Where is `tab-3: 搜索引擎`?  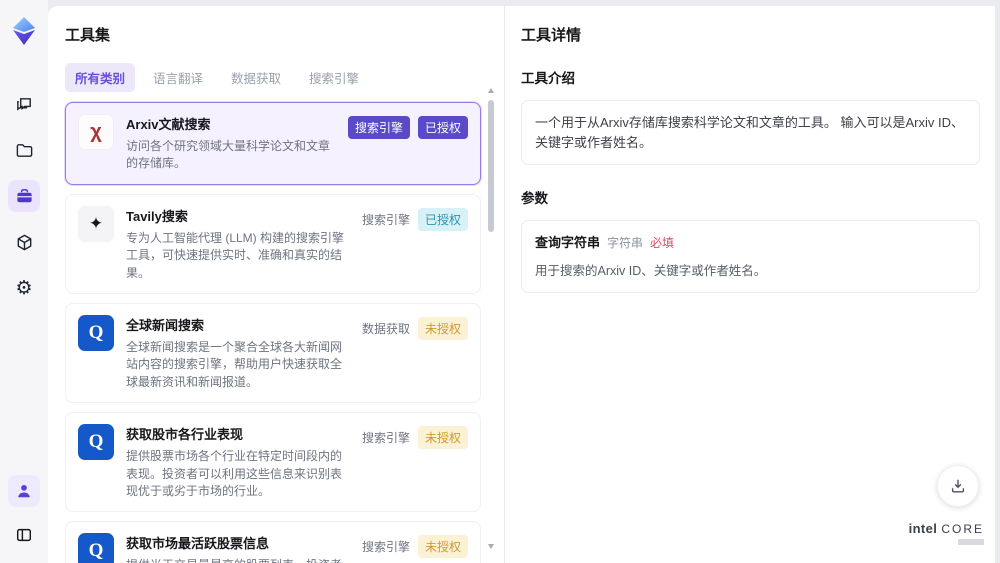
tab-3: 搜索引擎 is located at coordinates (334, 77).